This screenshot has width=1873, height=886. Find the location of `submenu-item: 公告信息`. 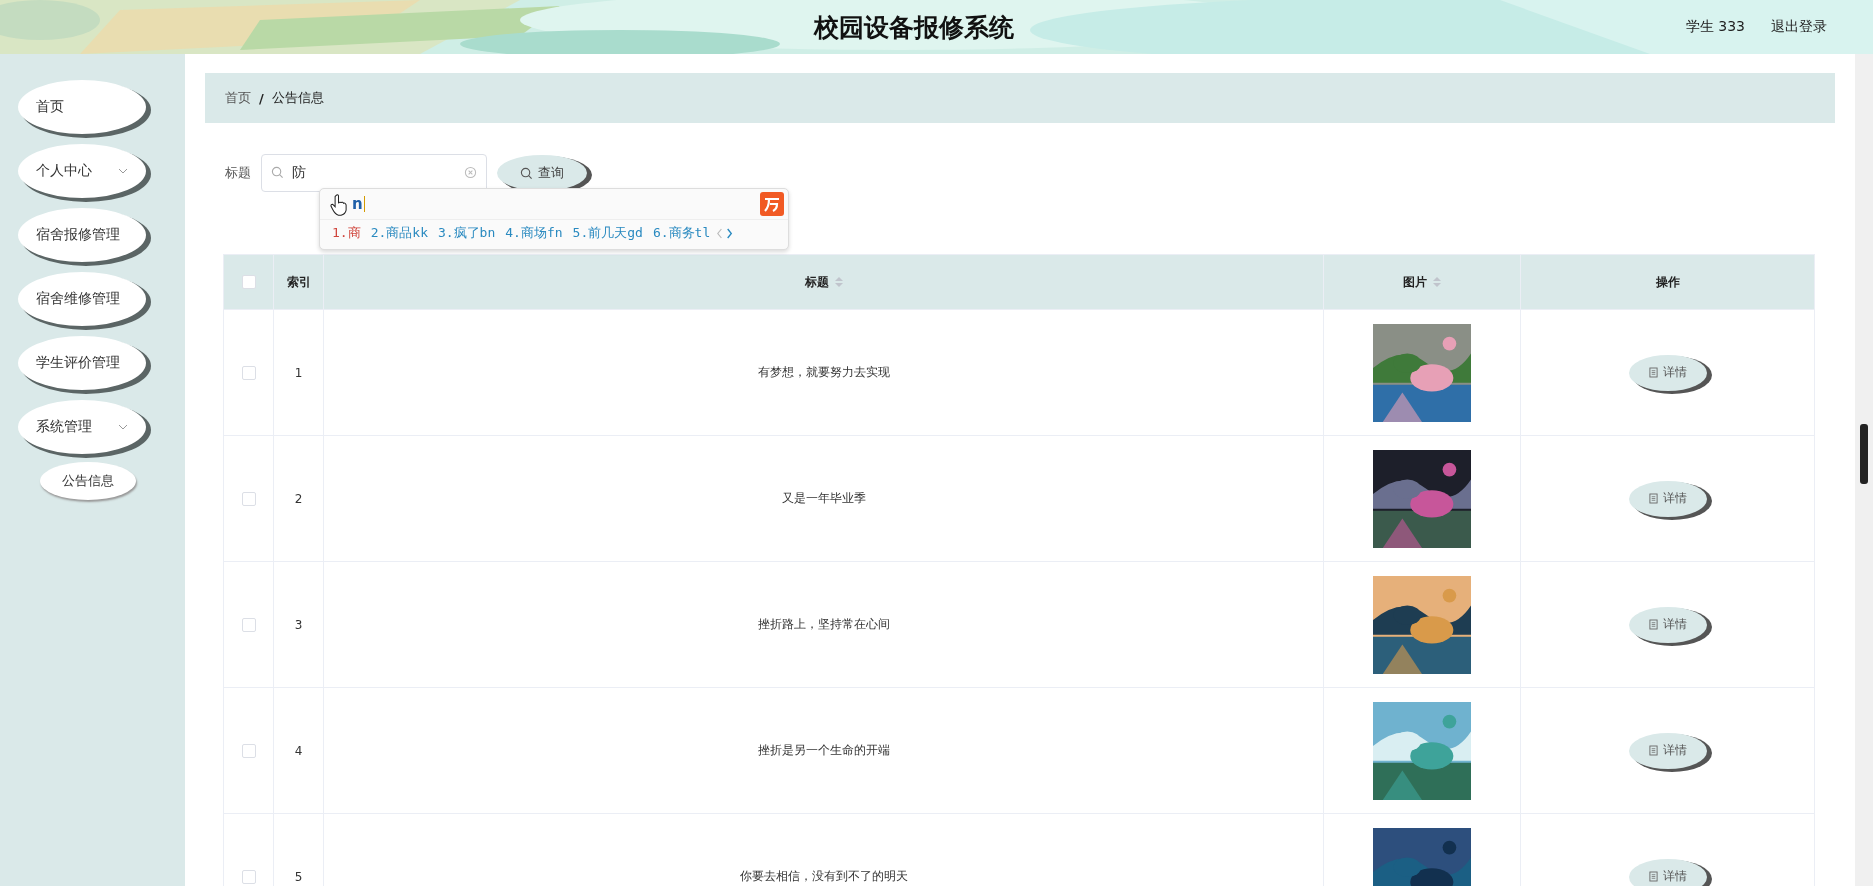

submenu-item: 公告信息 is located at coordinates (88, 481).